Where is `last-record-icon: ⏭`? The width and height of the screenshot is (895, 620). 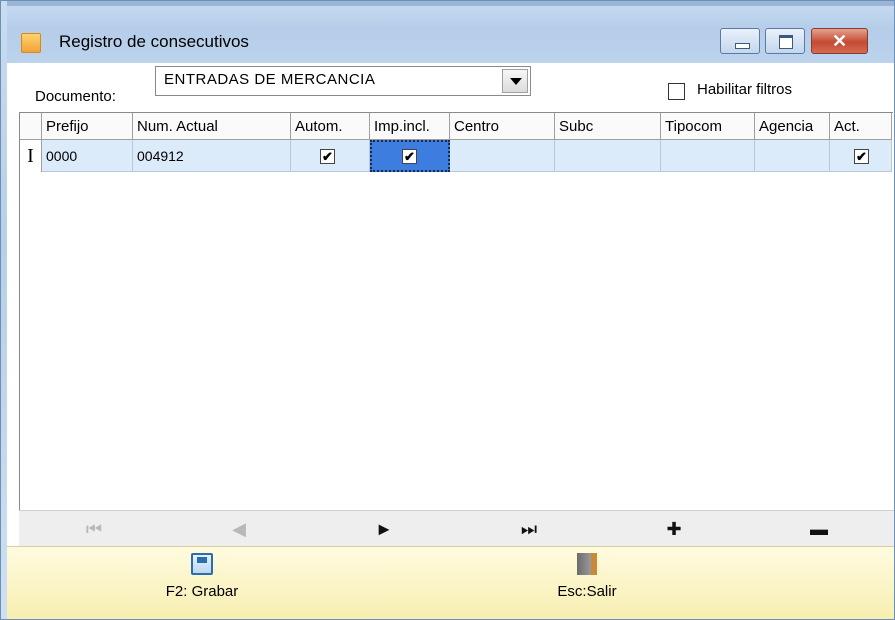 last-record-icon: ⏭ is located at coordinates (529, 529).